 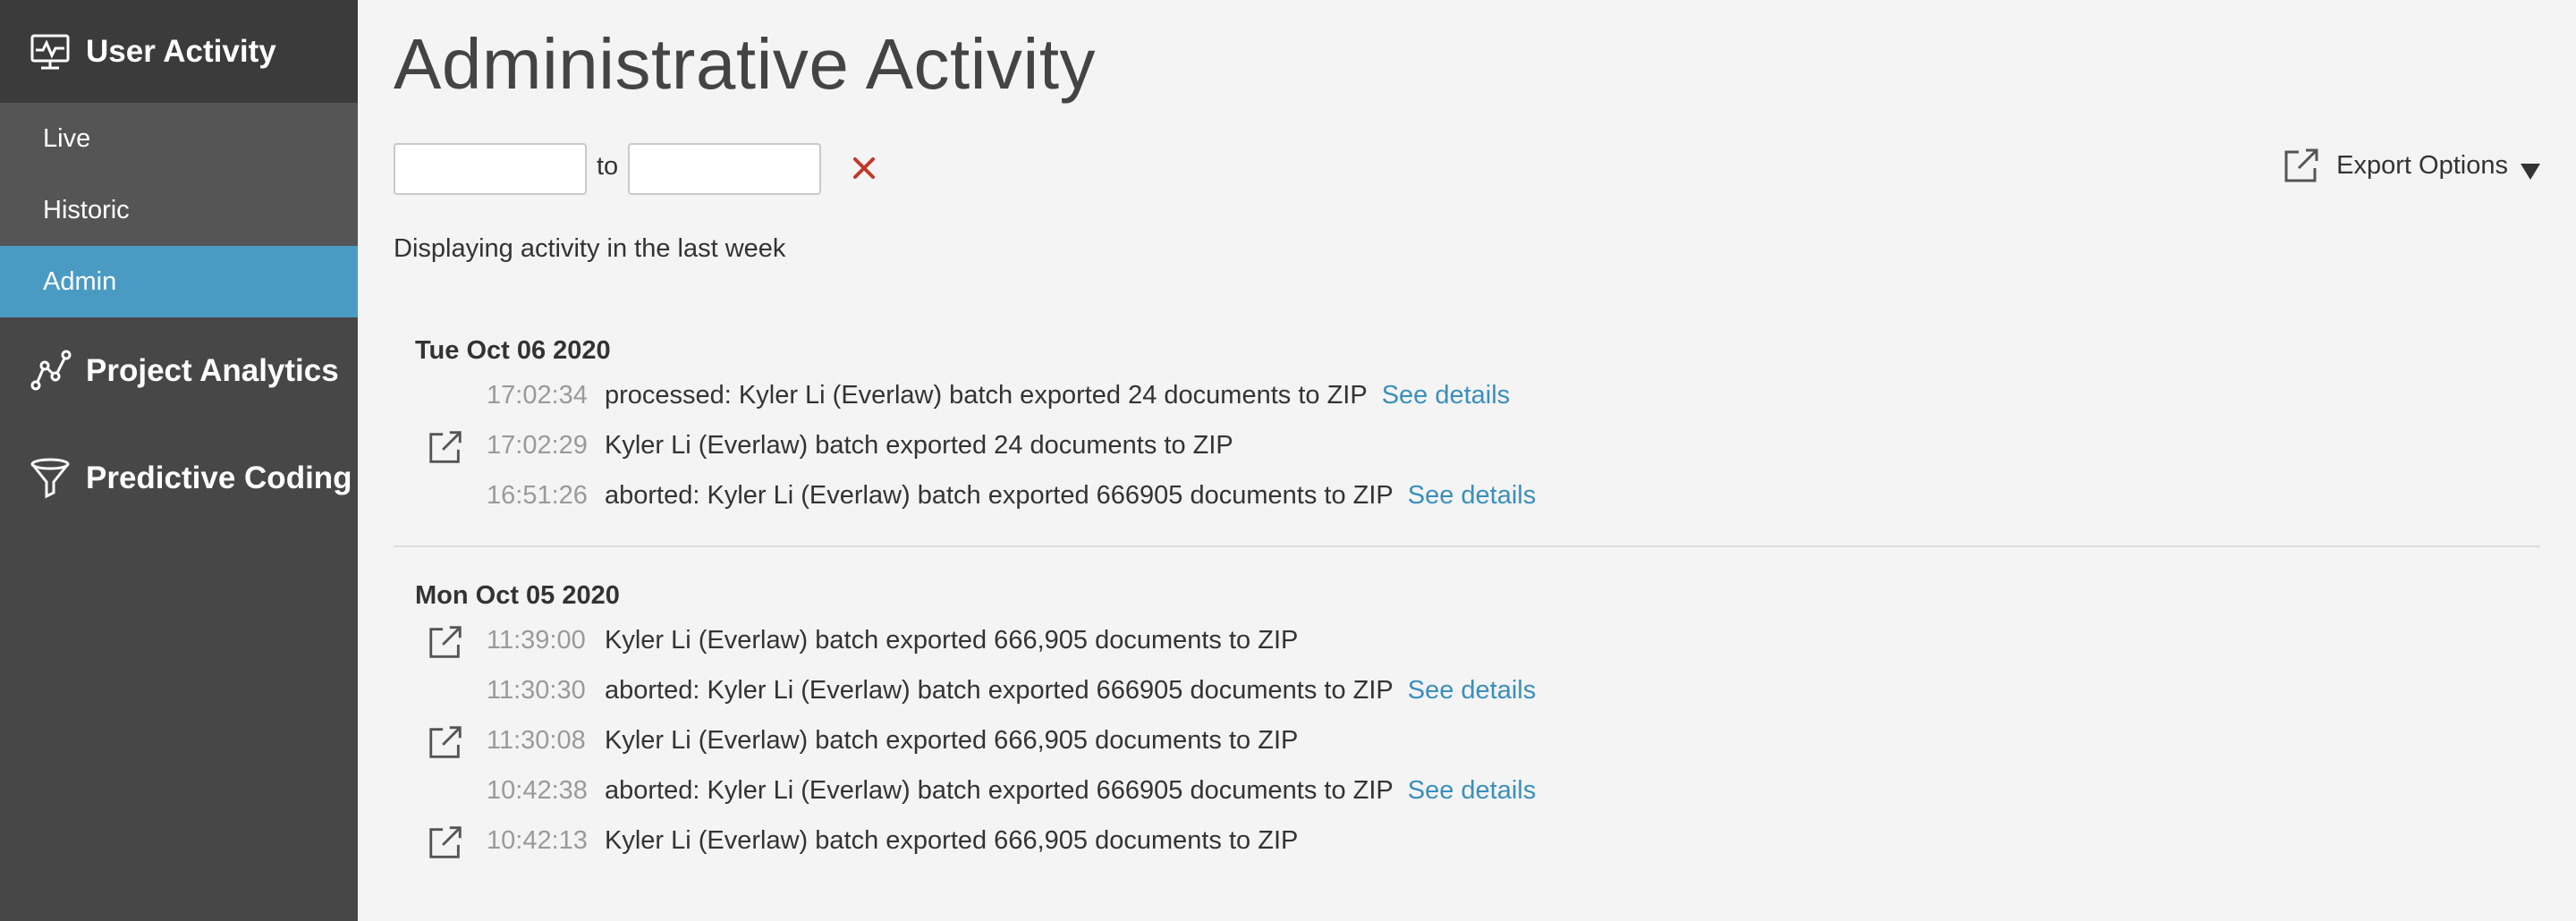 What do you see at coordinates (745, 64) in the screenshot?
I see `page-title: Administrative Activity` at bounding box center [745, 64].